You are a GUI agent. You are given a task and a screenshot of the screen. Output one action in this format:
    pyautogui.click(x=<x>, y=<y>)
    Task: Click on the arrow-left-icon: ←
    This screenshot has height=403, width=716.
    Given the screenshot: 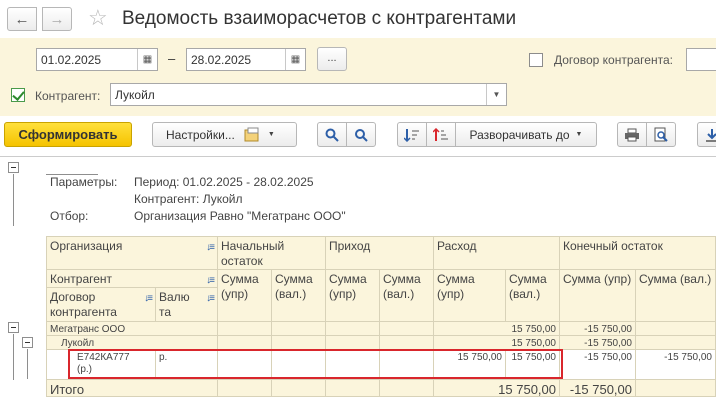 What is the action you would take?
    pyautogui.click(x=22, y=19)
    